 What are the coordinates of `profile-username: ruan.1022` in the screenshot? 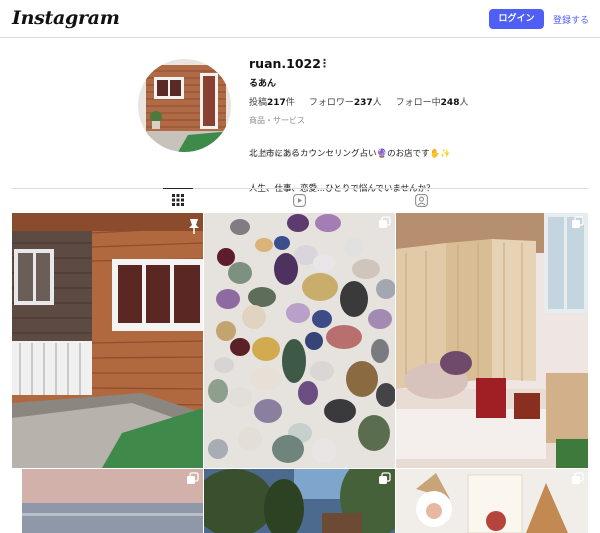 It's located at (285, 63).